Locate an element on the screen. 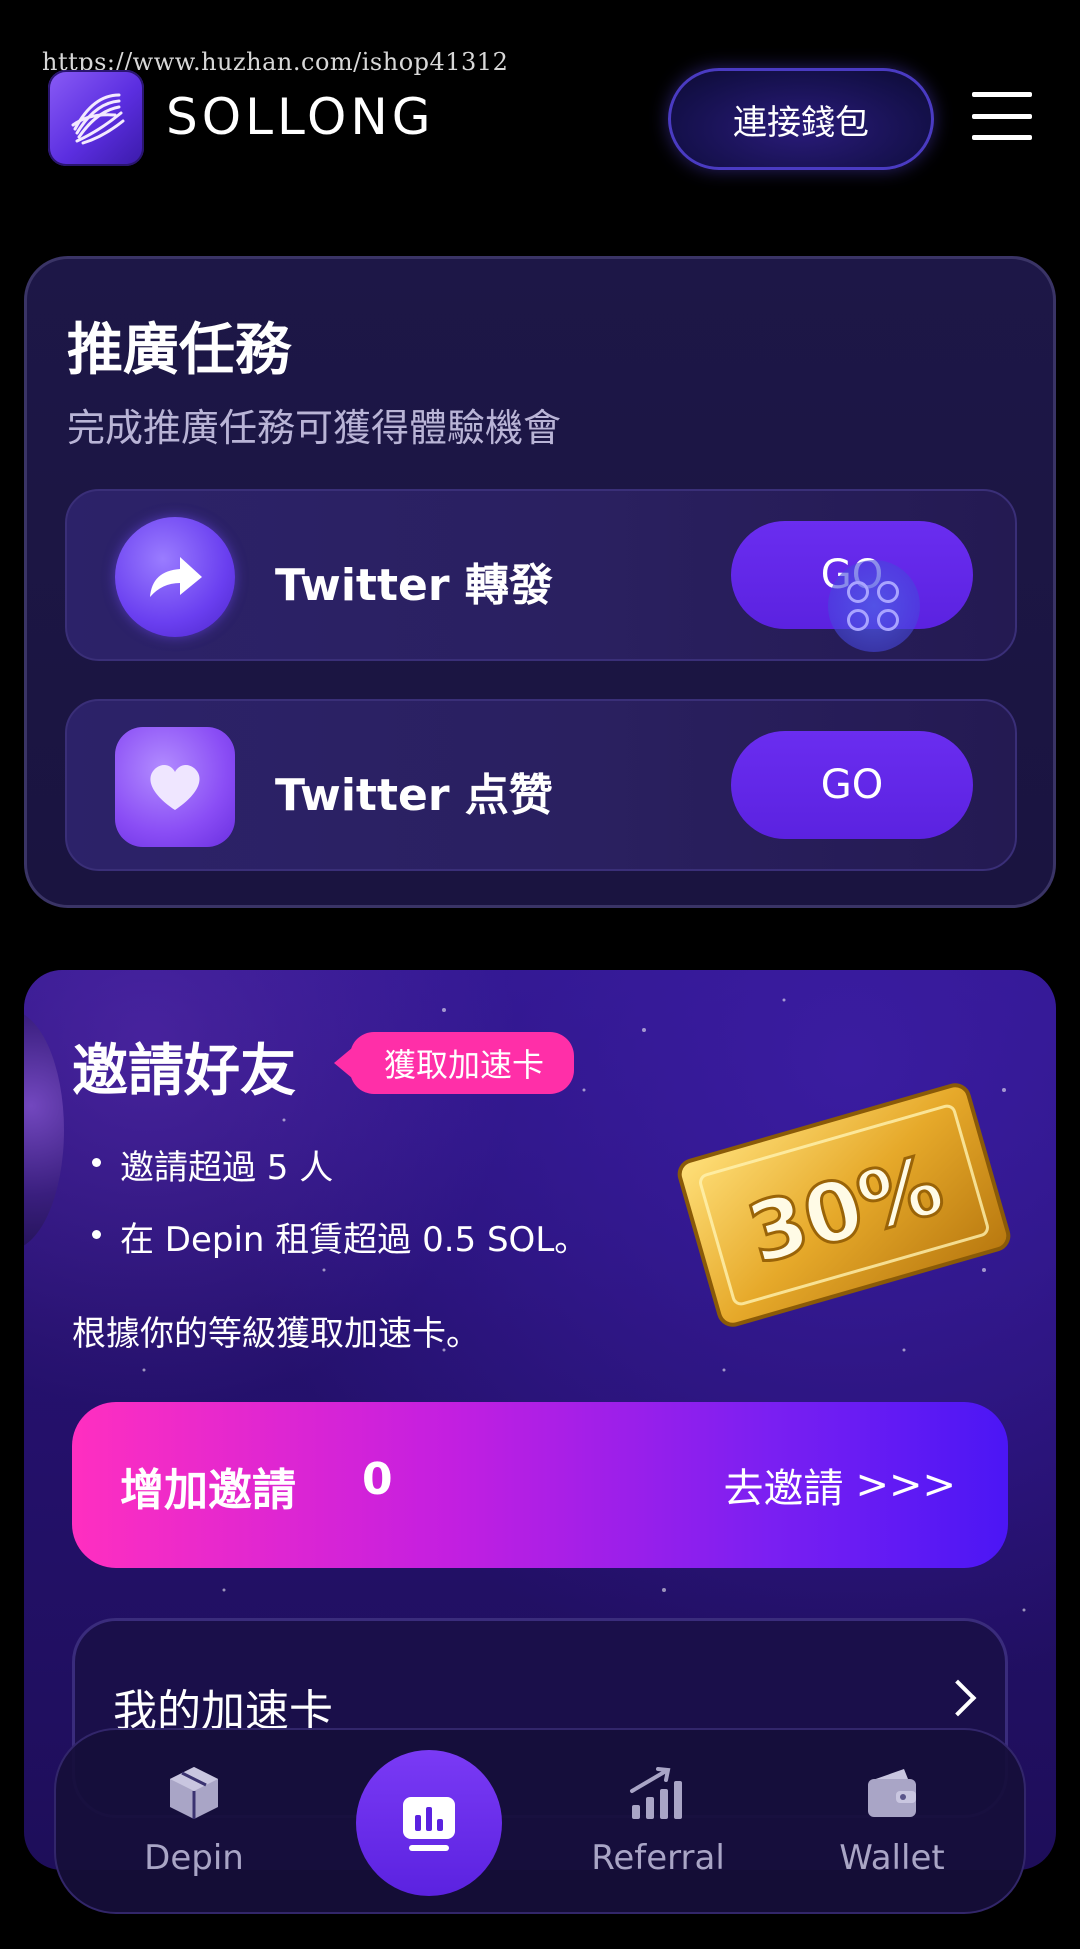 This screenshot has width=1080, height=1949. heart-bubble-icon is located at coordinates (175, 787).